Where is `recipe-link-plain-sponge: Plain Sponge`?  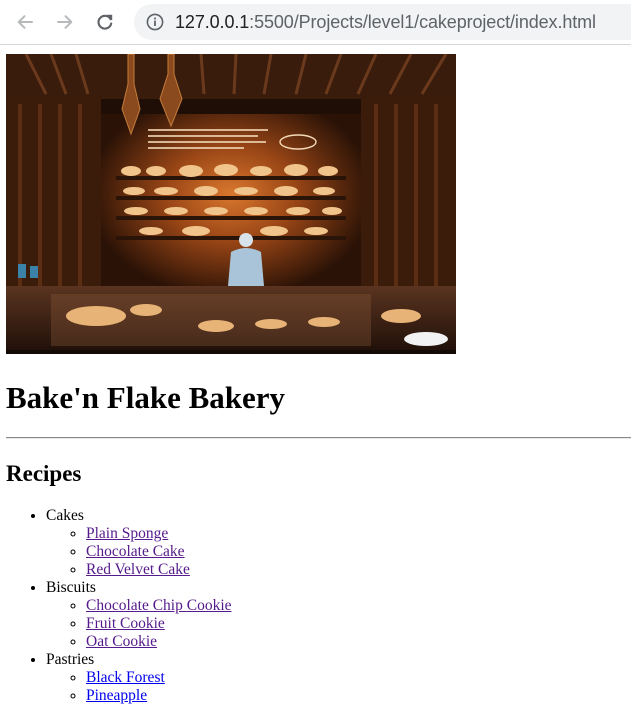
recipe-link-plain-sponge: Plain Sponge is located at coordinates (127, 533).